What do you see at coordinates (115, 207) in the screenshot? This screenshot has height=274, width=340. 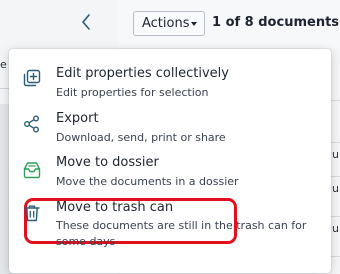 I see `menu-item-title: Move to trash can` at bounding box center [115, 207].